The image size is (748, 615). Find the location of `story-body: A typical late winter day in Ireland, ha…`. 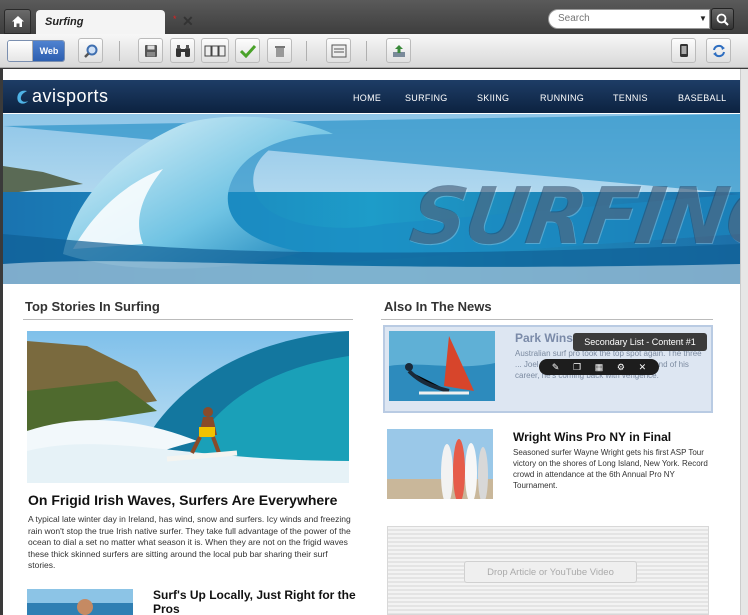

story-body: A typical late winter day in Ireland, ha… is located at coordinates (189, 542).